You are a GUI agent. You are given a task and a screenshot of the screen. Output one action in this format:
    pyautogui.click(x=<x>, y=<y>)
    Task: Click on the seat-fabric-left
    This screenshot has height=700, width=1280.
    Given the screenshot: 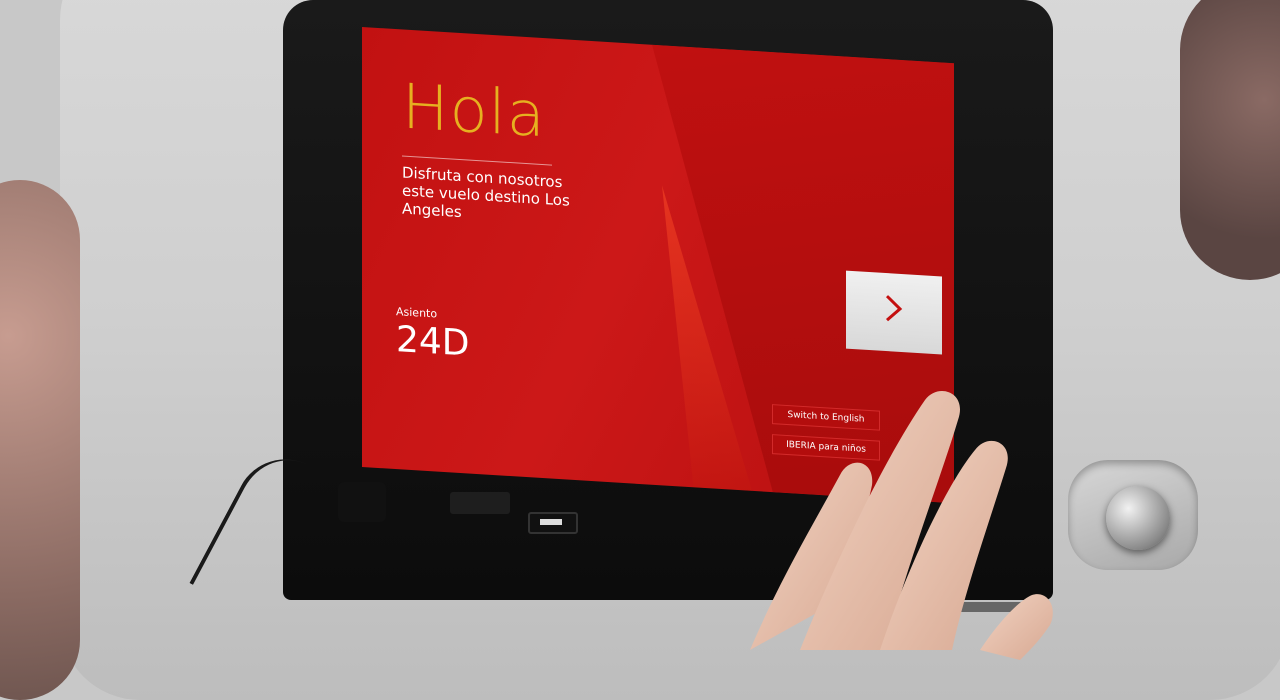 What is the action you would take?
    pyautogui.click(x=40, y=440)
    